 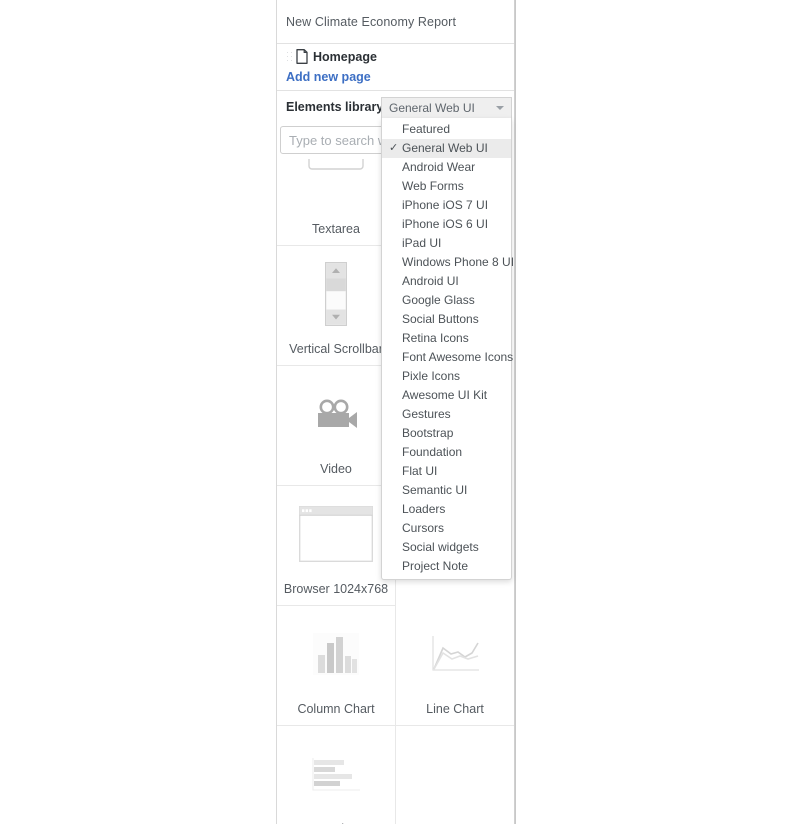 I want to click on project-title-row: New Climate Economy Report, so click(x=396, y=22).